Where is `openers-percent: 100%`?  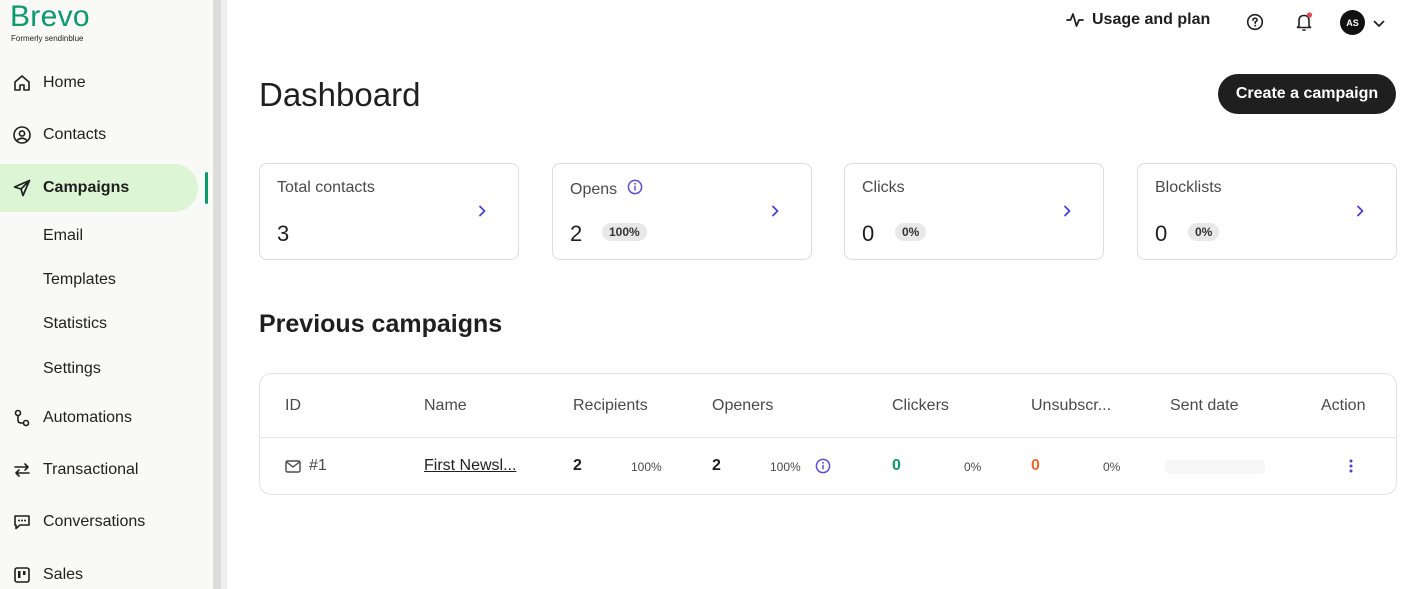 openers-percent: 100% is located at coordinates (785, 467).